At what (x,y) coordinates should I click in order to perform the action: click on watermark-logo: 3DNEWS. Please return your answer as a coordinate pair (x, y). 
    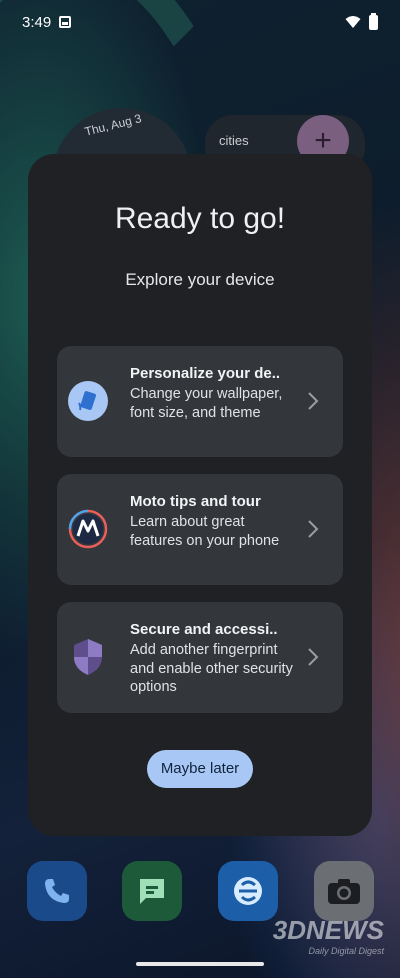
    Looking at the image, I should click on (328, 930).